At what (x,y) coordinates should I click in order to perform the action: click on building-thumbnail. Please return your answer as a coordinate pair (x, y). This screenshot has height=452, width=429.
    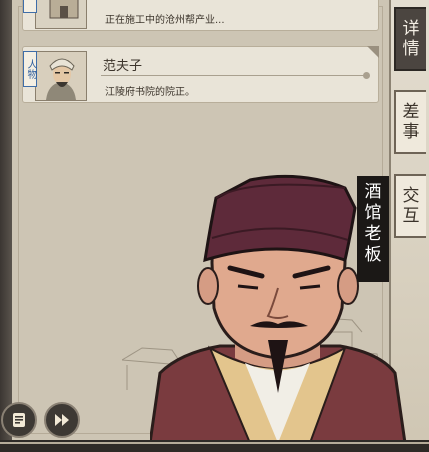
    Looking at the image, I should click on (61, 14).